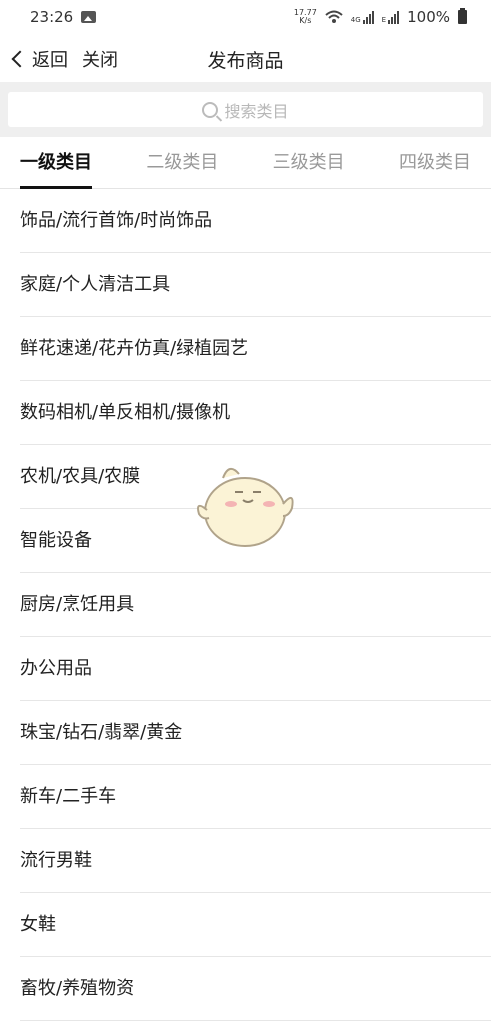 Image resolution: width=491 pixels, height=1021 pixels. Describe the element at coordinates (255, 733) in the screenshot. I see `category-item: 珠宝/钻石/翡翠/黄金` at that location.